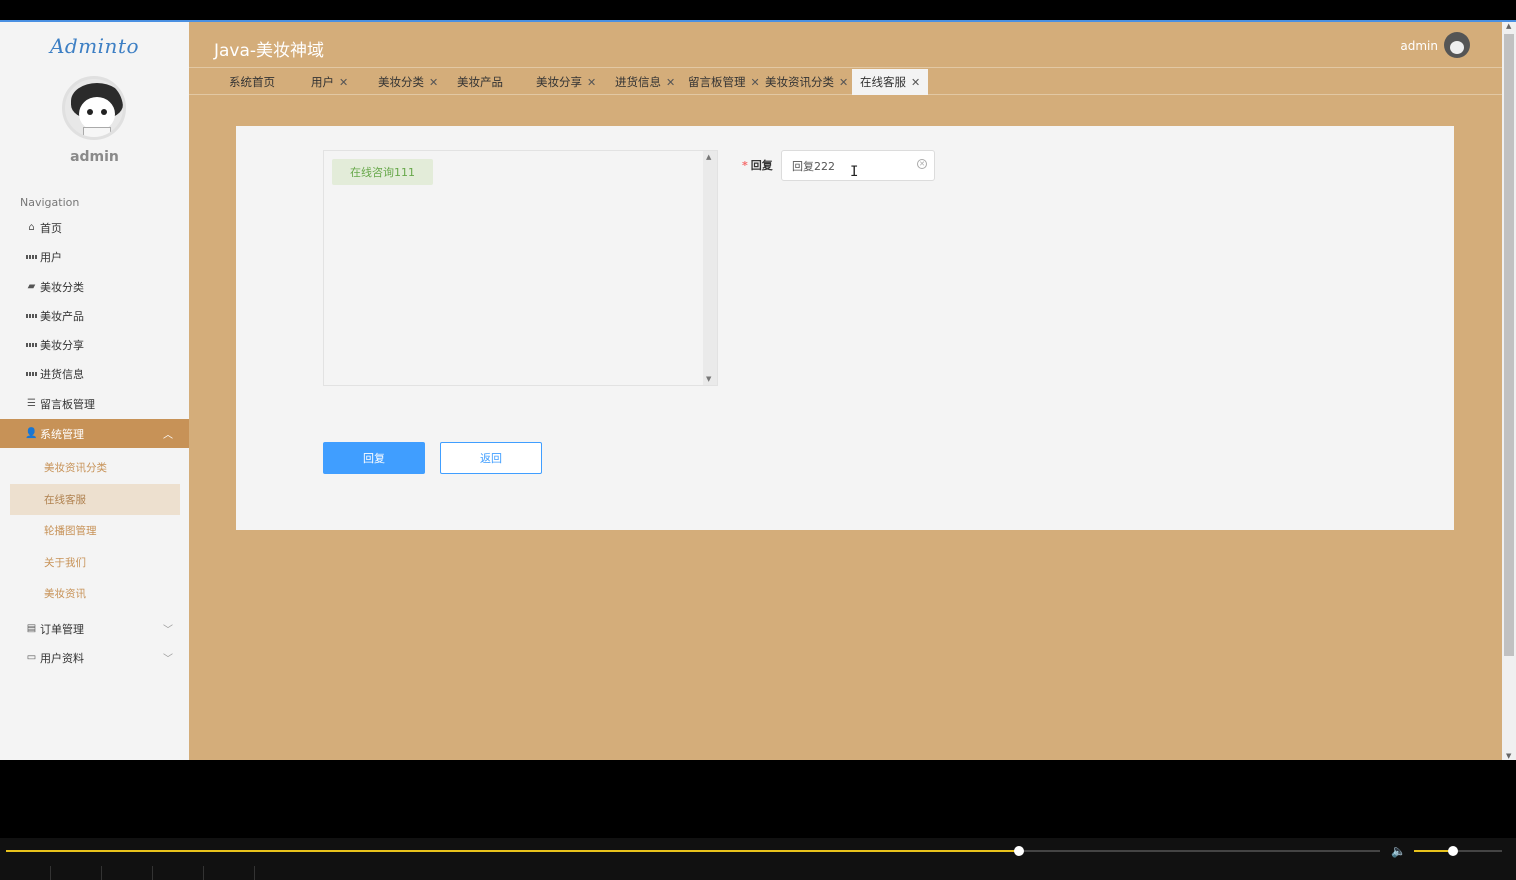 This screenshot has height=880, width=1516. Describe the element at coordinates (94, 286) in the screenshot. I see `sidebar-item-beauty-category: ▰ 美妆分类` at that location.